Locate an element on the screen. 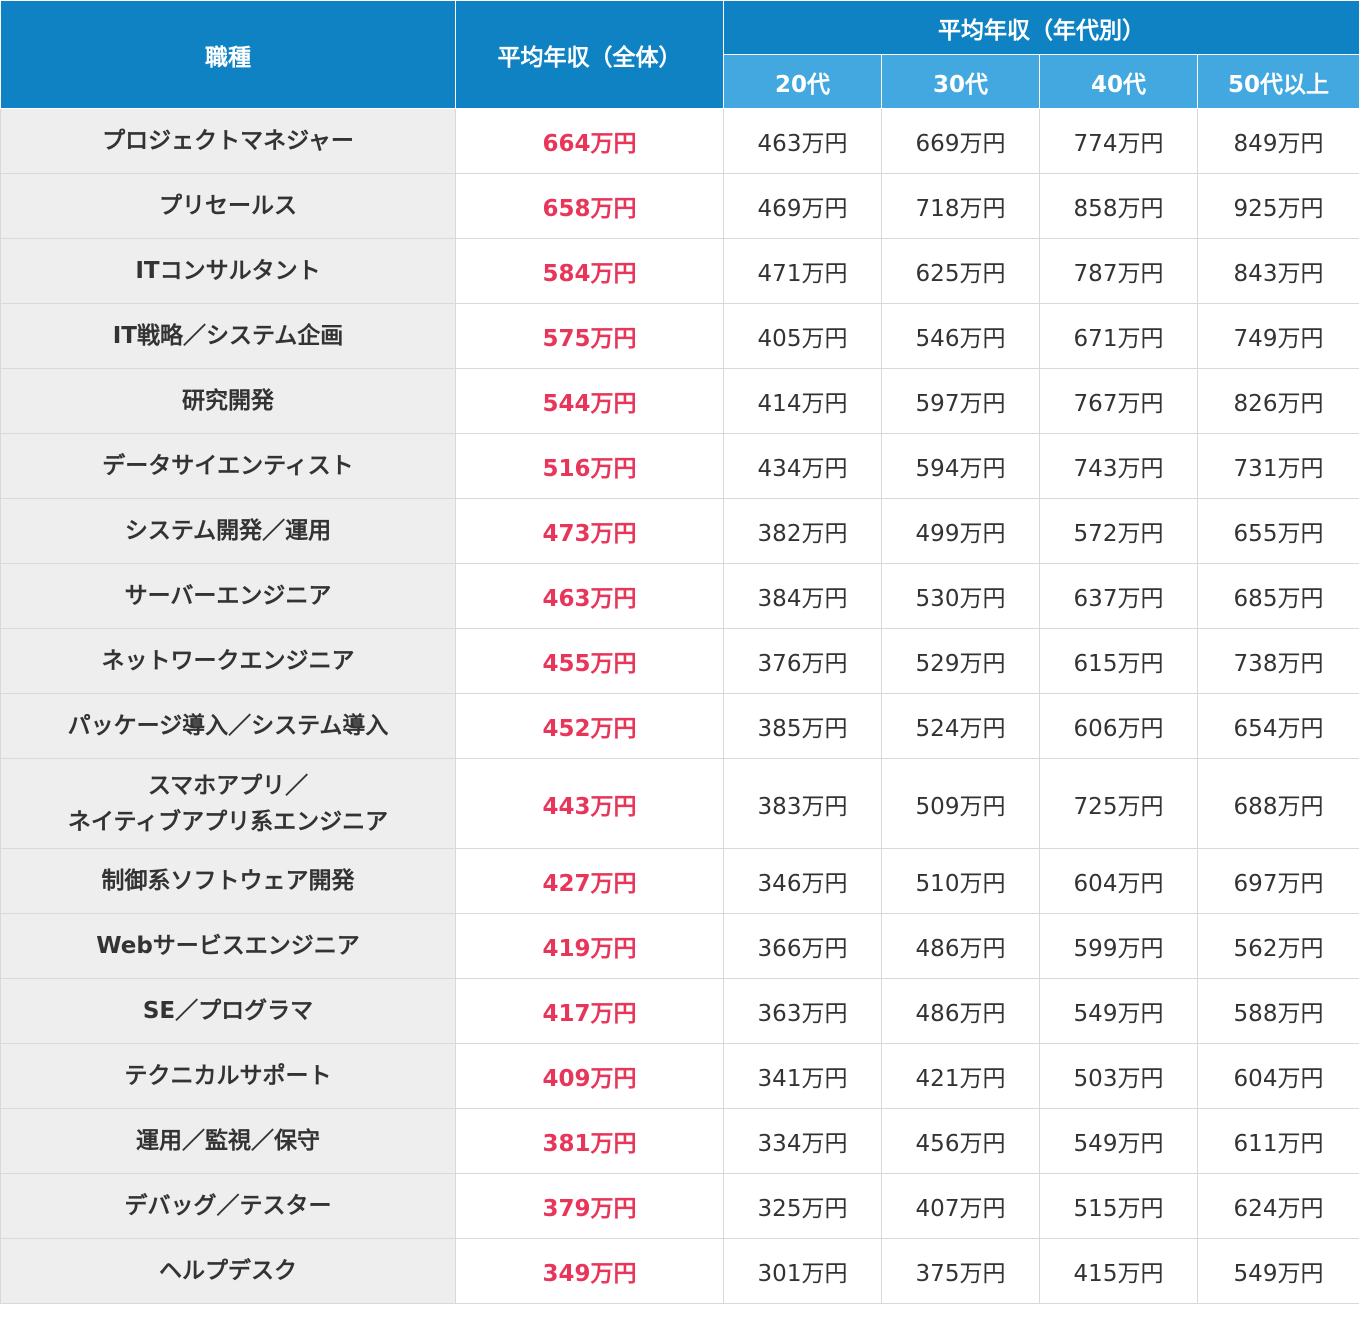 The width and height of the screenshot is (1359, 1320). salary-age-20-cell: 384万円 is located at coordinates (802, 596).